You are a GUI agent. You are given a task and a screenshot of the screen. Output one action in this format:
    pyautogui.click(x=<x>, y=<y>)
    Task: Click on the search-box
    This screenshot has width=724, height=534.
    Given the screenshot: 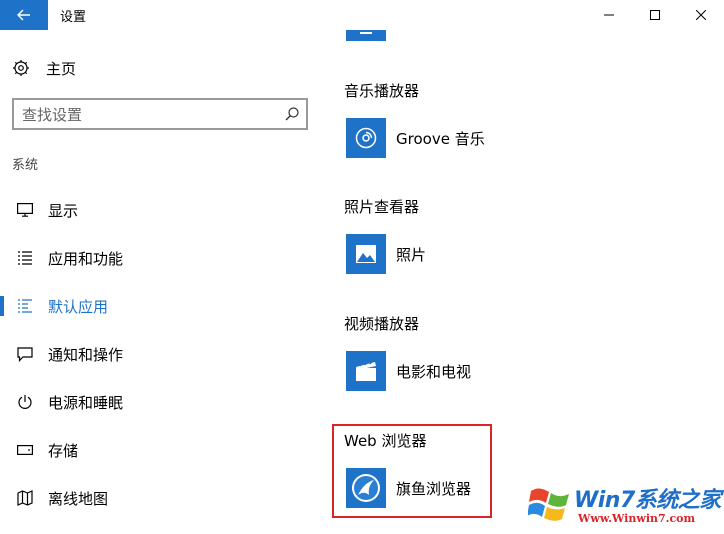 What is the action you would take?
    pyautogui.click(x=160, y=114)
    